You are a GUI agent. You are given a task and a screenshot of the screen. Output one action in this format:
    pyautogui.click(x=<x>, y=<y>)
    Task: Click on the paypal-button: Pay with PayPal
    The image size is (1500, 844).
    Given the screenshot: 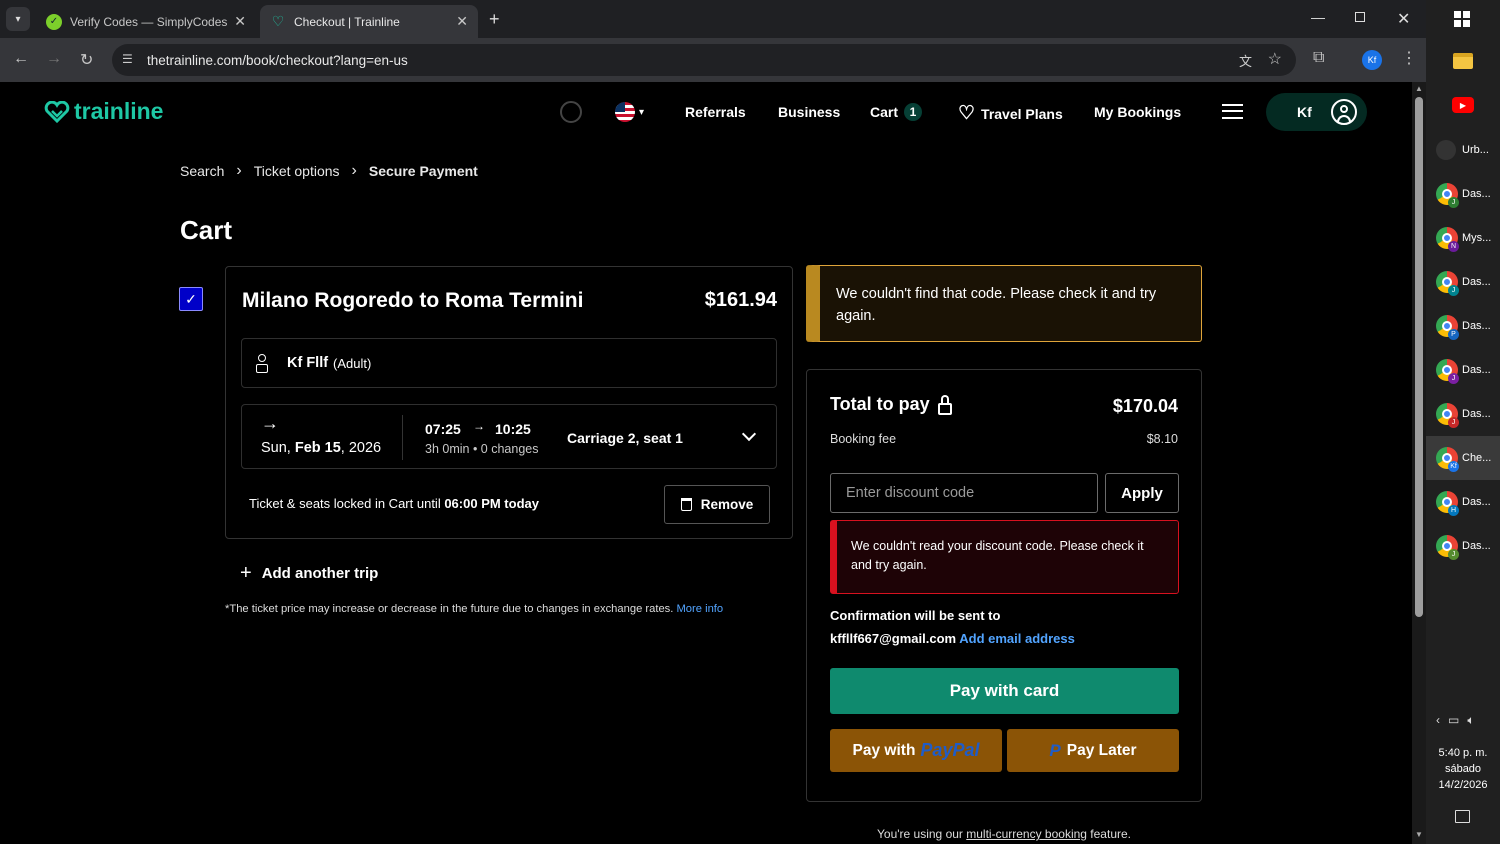 What is the action you would take?
    pyautogui.click(x=916, y=750)
    